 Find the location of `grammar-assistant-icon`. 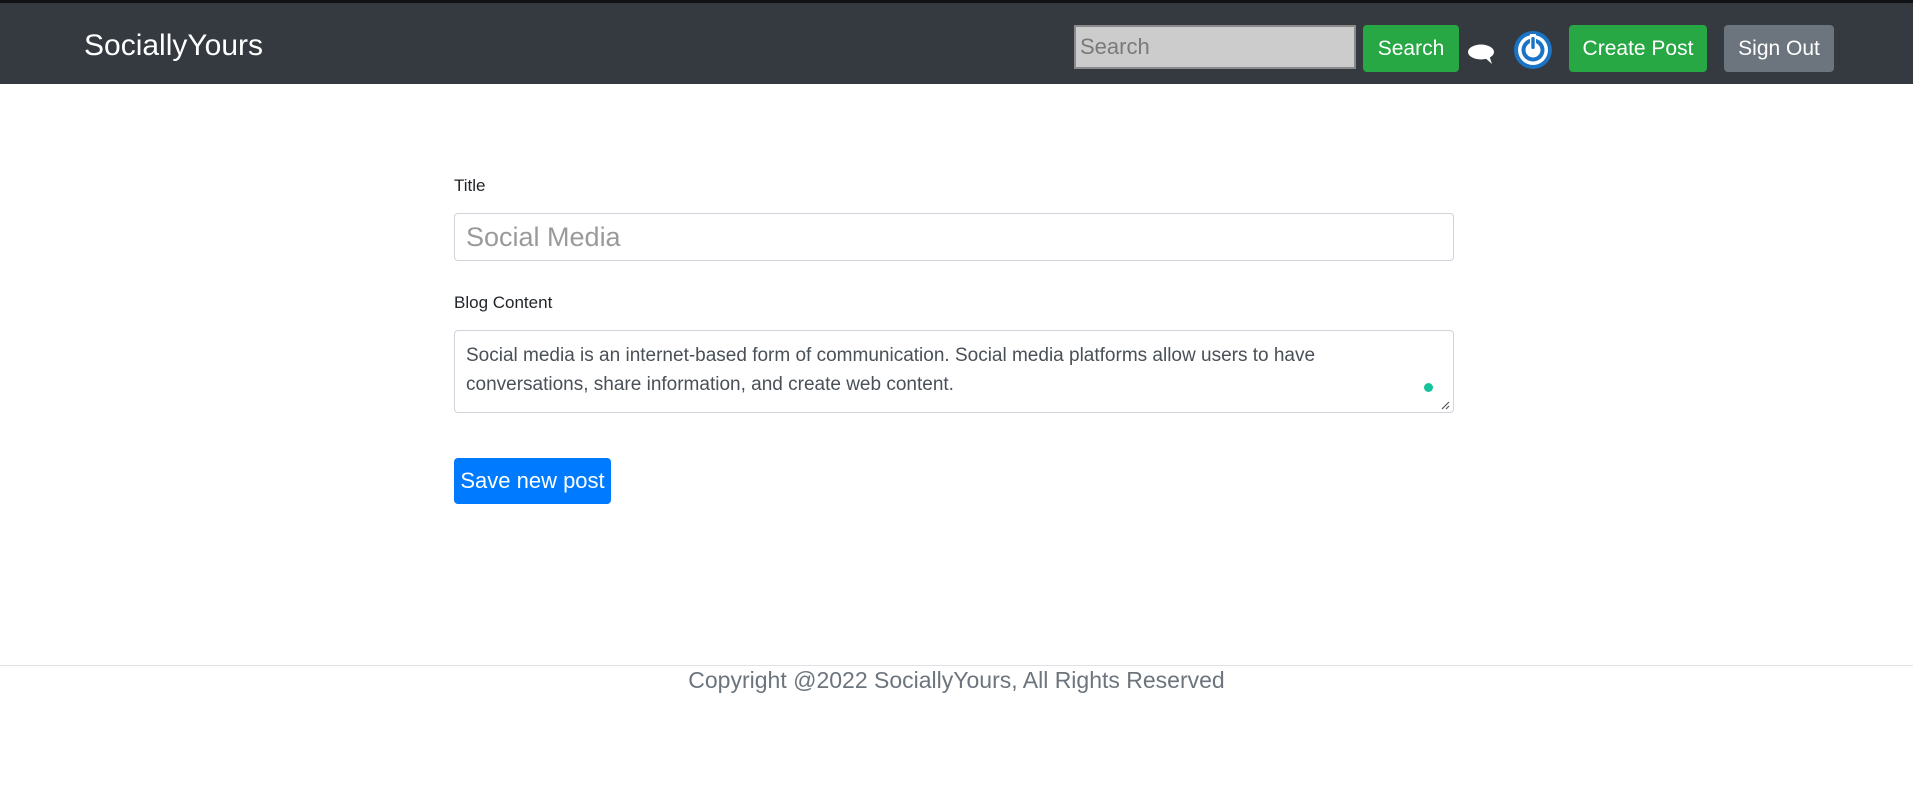

grammar-assistant-icon is located at coordinates (1428, 387).